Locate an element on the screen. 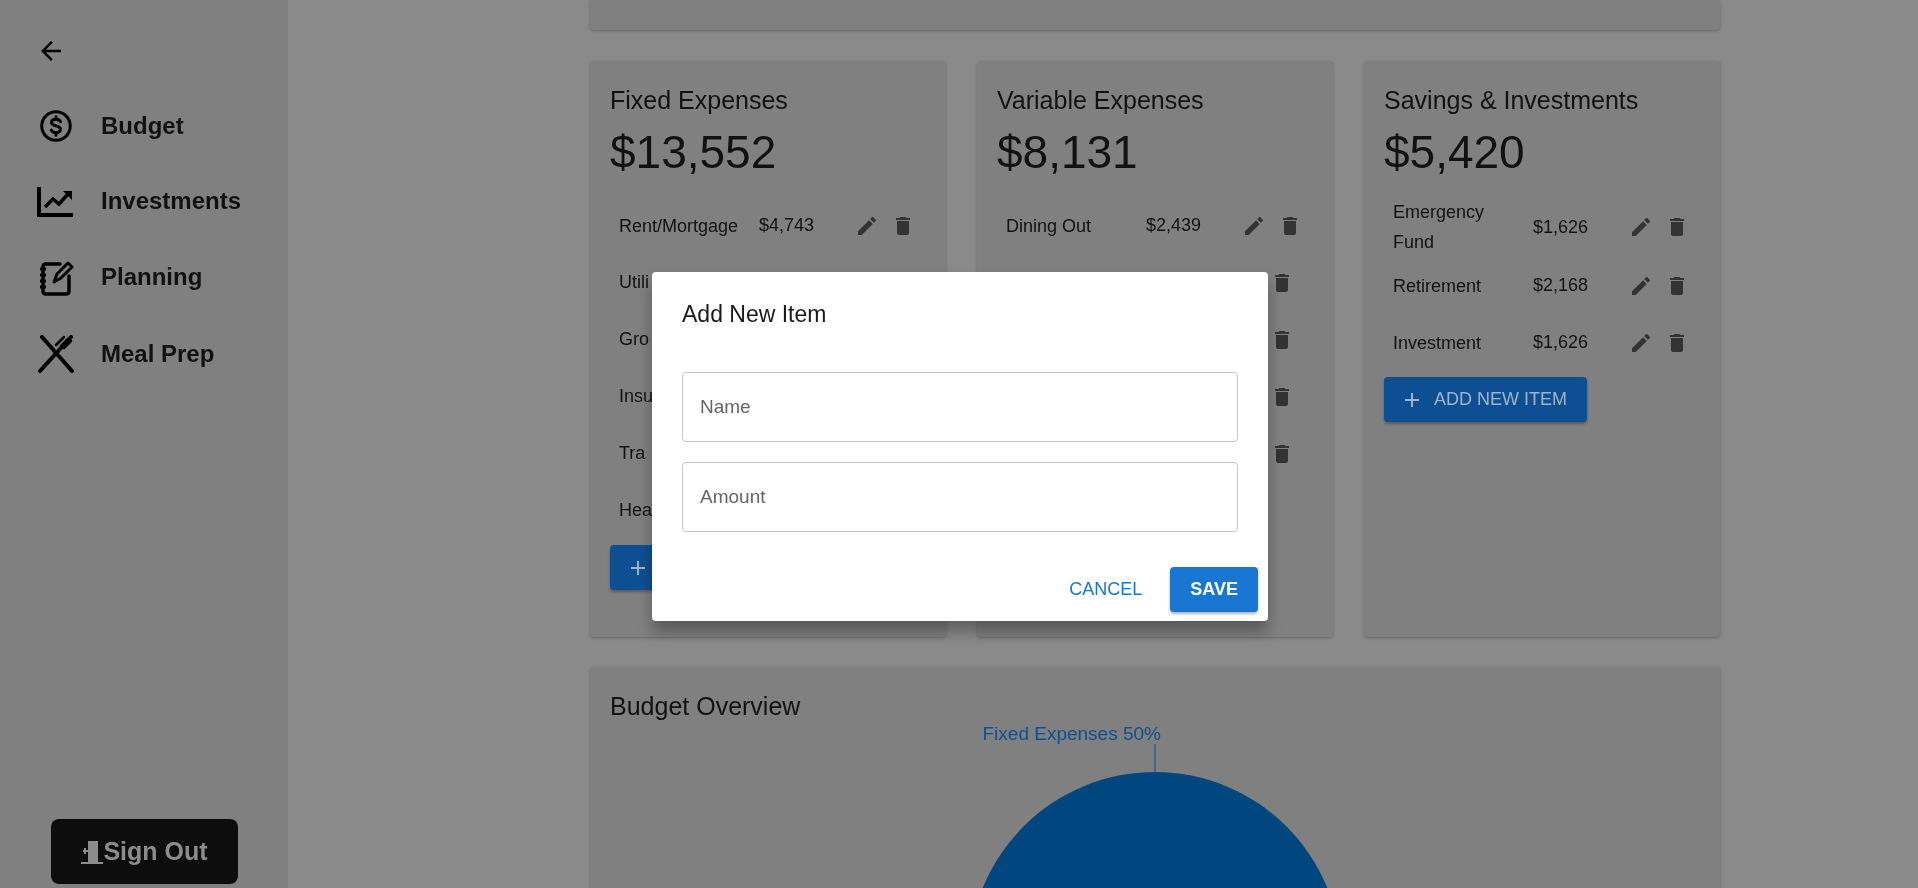 The width and height of the screenshot is (1918, 888). item-name: Utili is located at coordinates (634, 282).